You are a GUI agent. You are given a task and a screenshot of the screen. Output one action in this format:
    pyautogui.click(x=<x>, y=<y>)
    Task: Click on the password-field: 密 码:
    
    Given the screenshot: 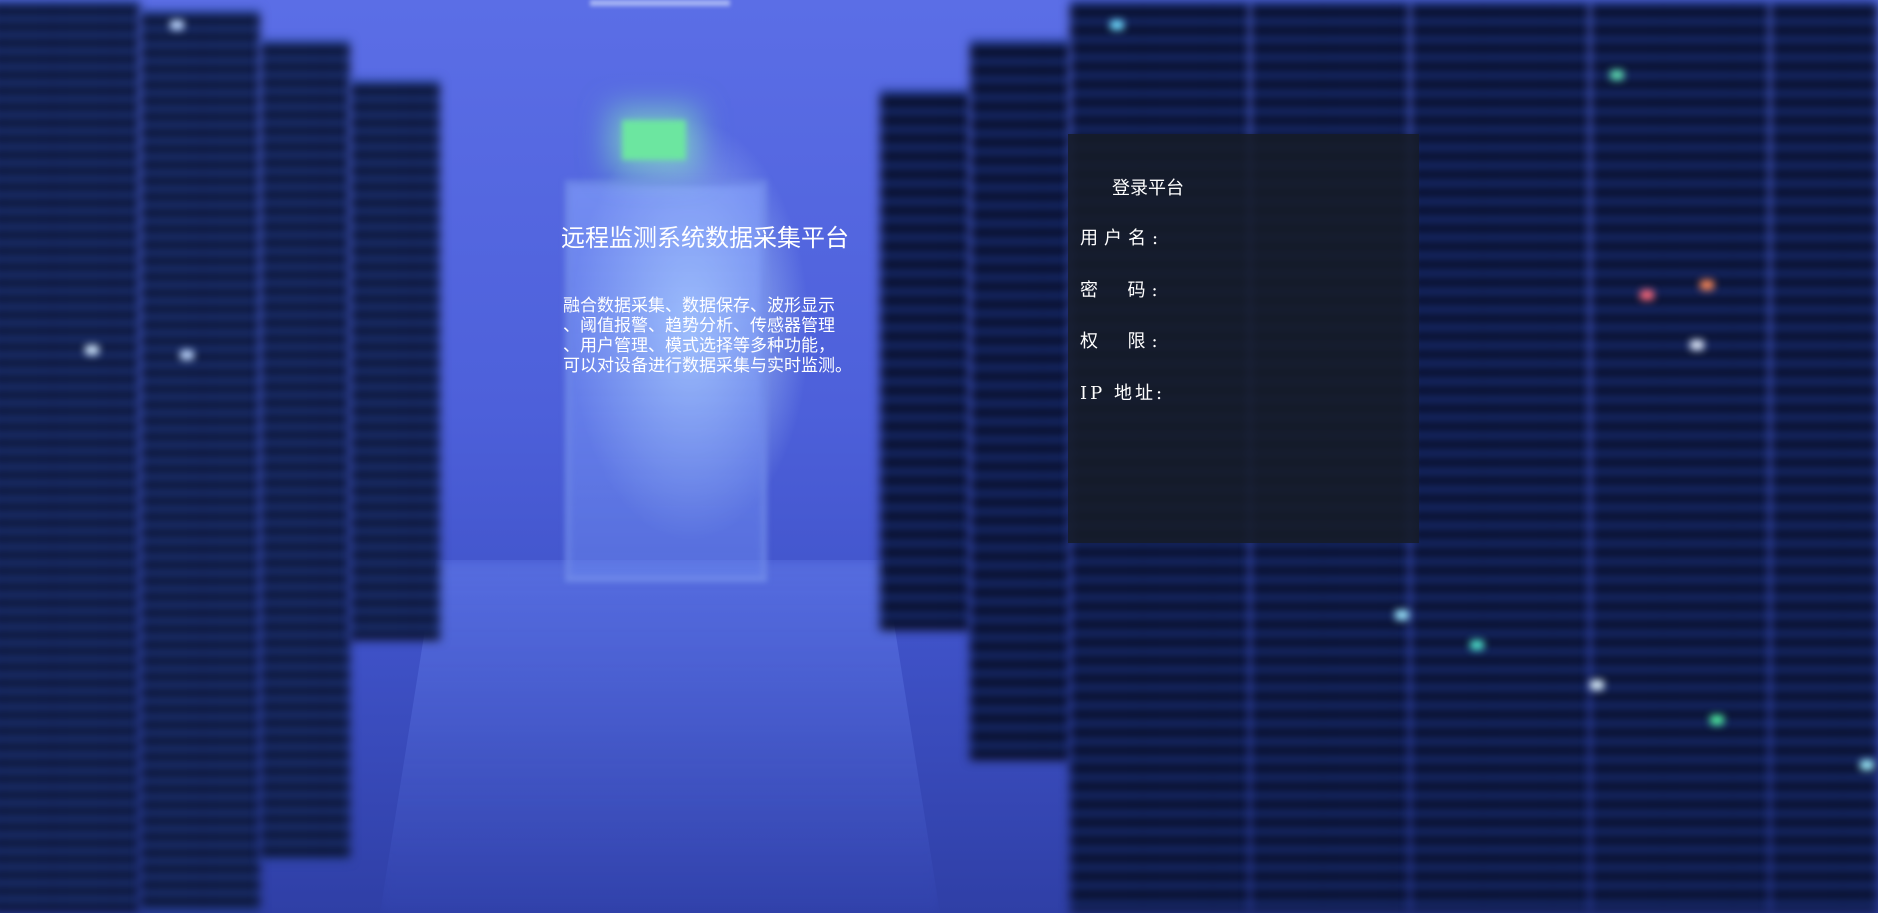 What is the action you would take?
    pyautogui.click(x=1240, y=289)
    